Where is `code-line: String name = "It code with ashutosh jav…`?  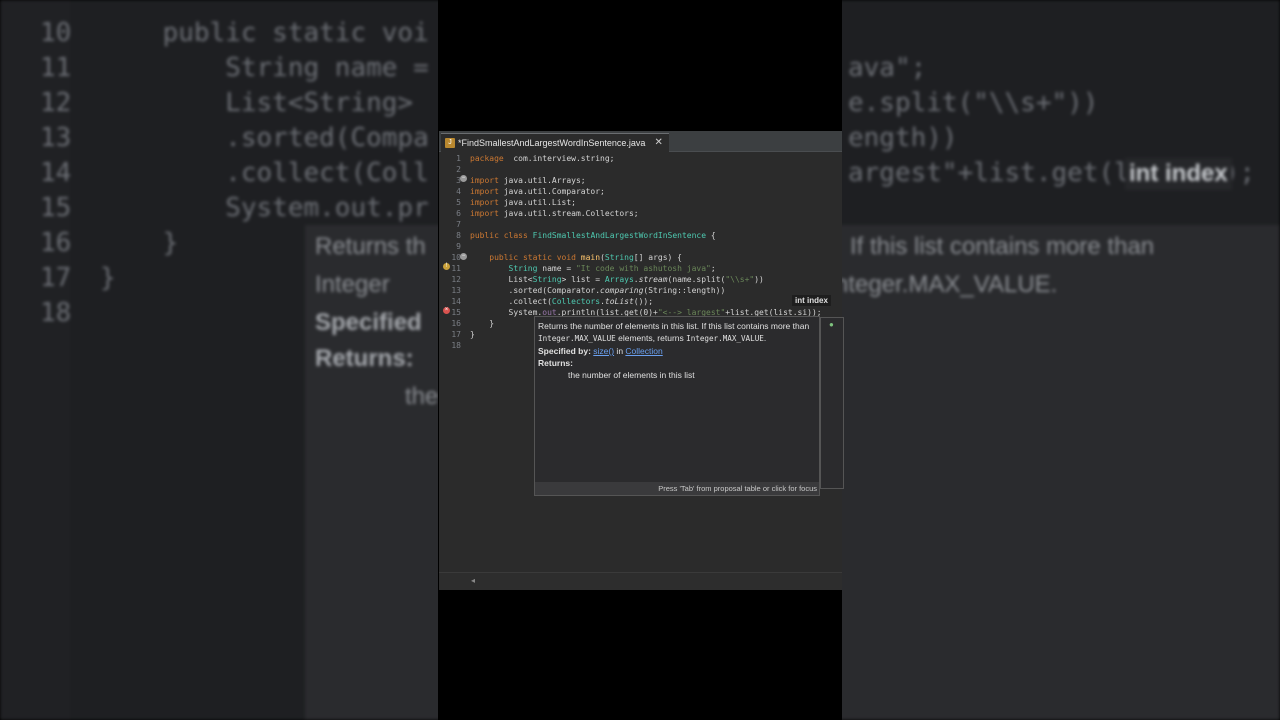
code-line: String name = "It code with ashutosh jav… is located at coordinates (593, 268).